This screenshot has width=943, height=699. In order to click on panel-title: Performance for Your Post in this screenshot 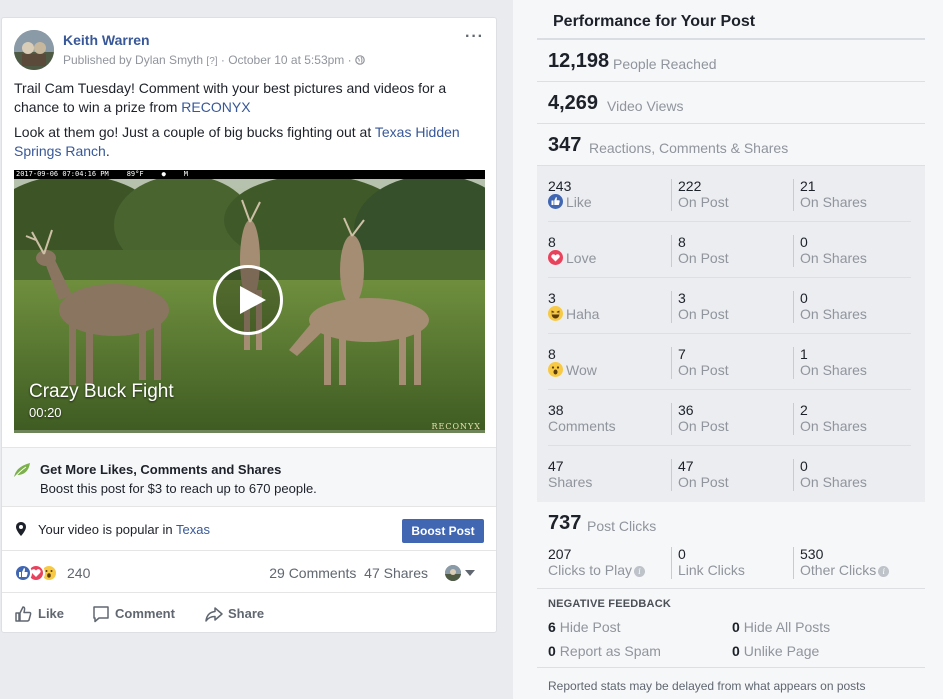, I will do `click(654, 21)`.